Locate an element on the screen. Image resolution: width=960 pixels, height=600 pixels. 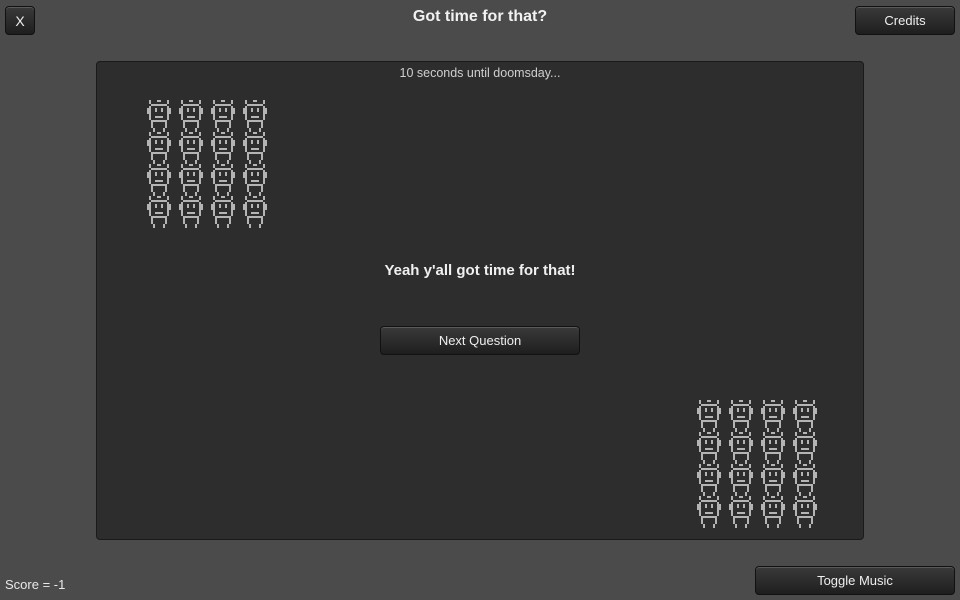
result-message: Yeah y'all got time for that! is located at coordinates (480, 270).